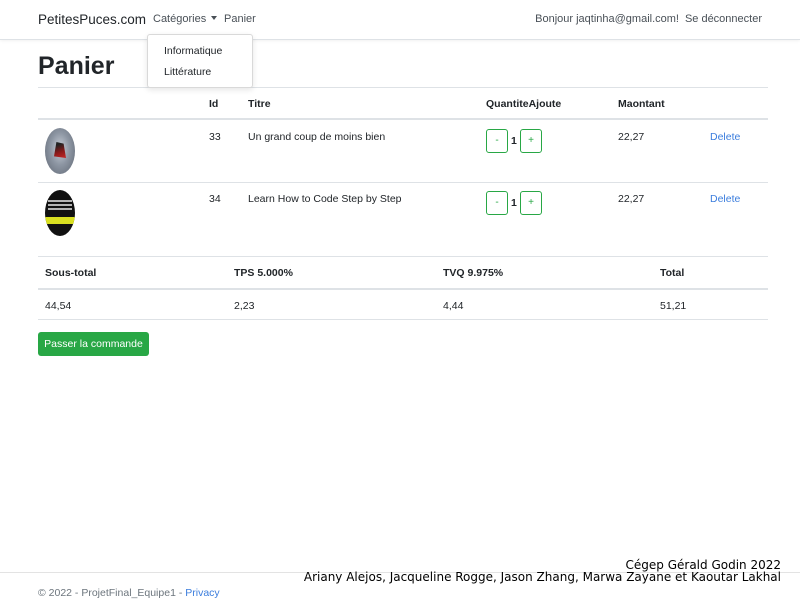 The height and width of the screenshot is (600, 800). Describe the element at coordinates (641, 104) in the screenshot. I see `header-amount: Maontant` at that location.